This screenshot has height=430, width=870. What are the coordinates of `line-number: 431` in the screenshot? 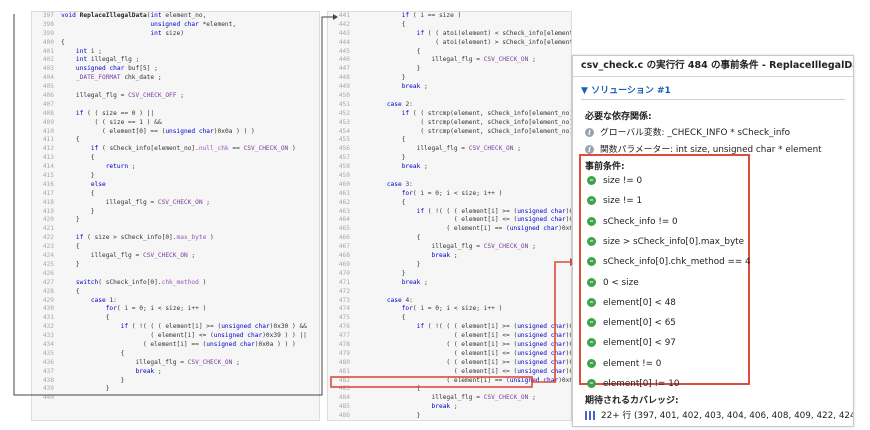 It's located at (48, 318).